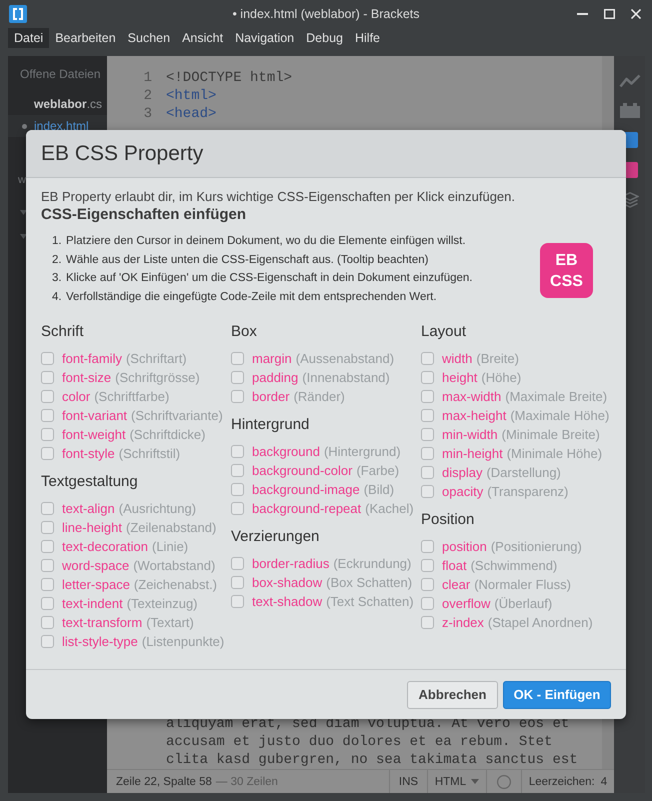  I want to click on property-name: display, so click(462, 472).